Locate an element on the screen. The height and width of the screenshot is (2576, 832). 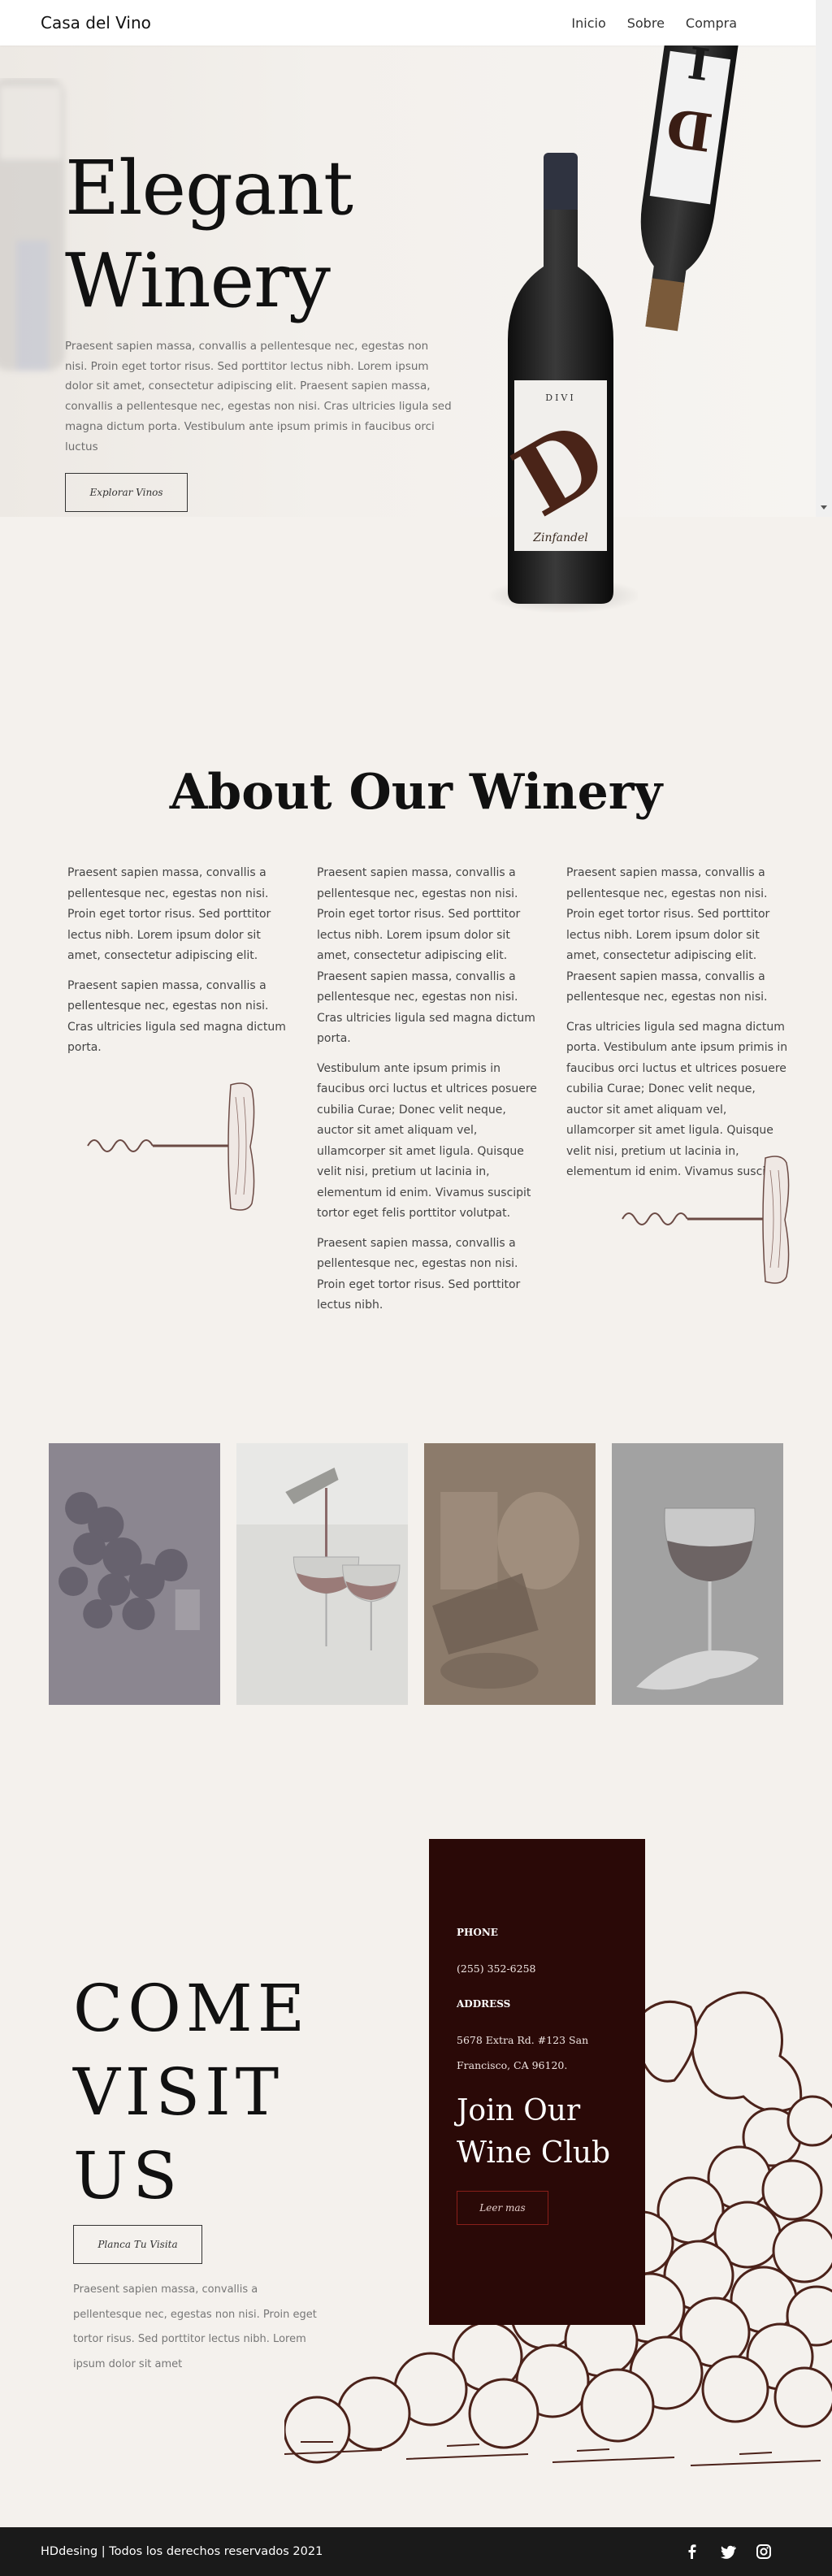
top-navbar: Casa del Vino Inicio Sobre Compra is located at coordinates (408, 23).